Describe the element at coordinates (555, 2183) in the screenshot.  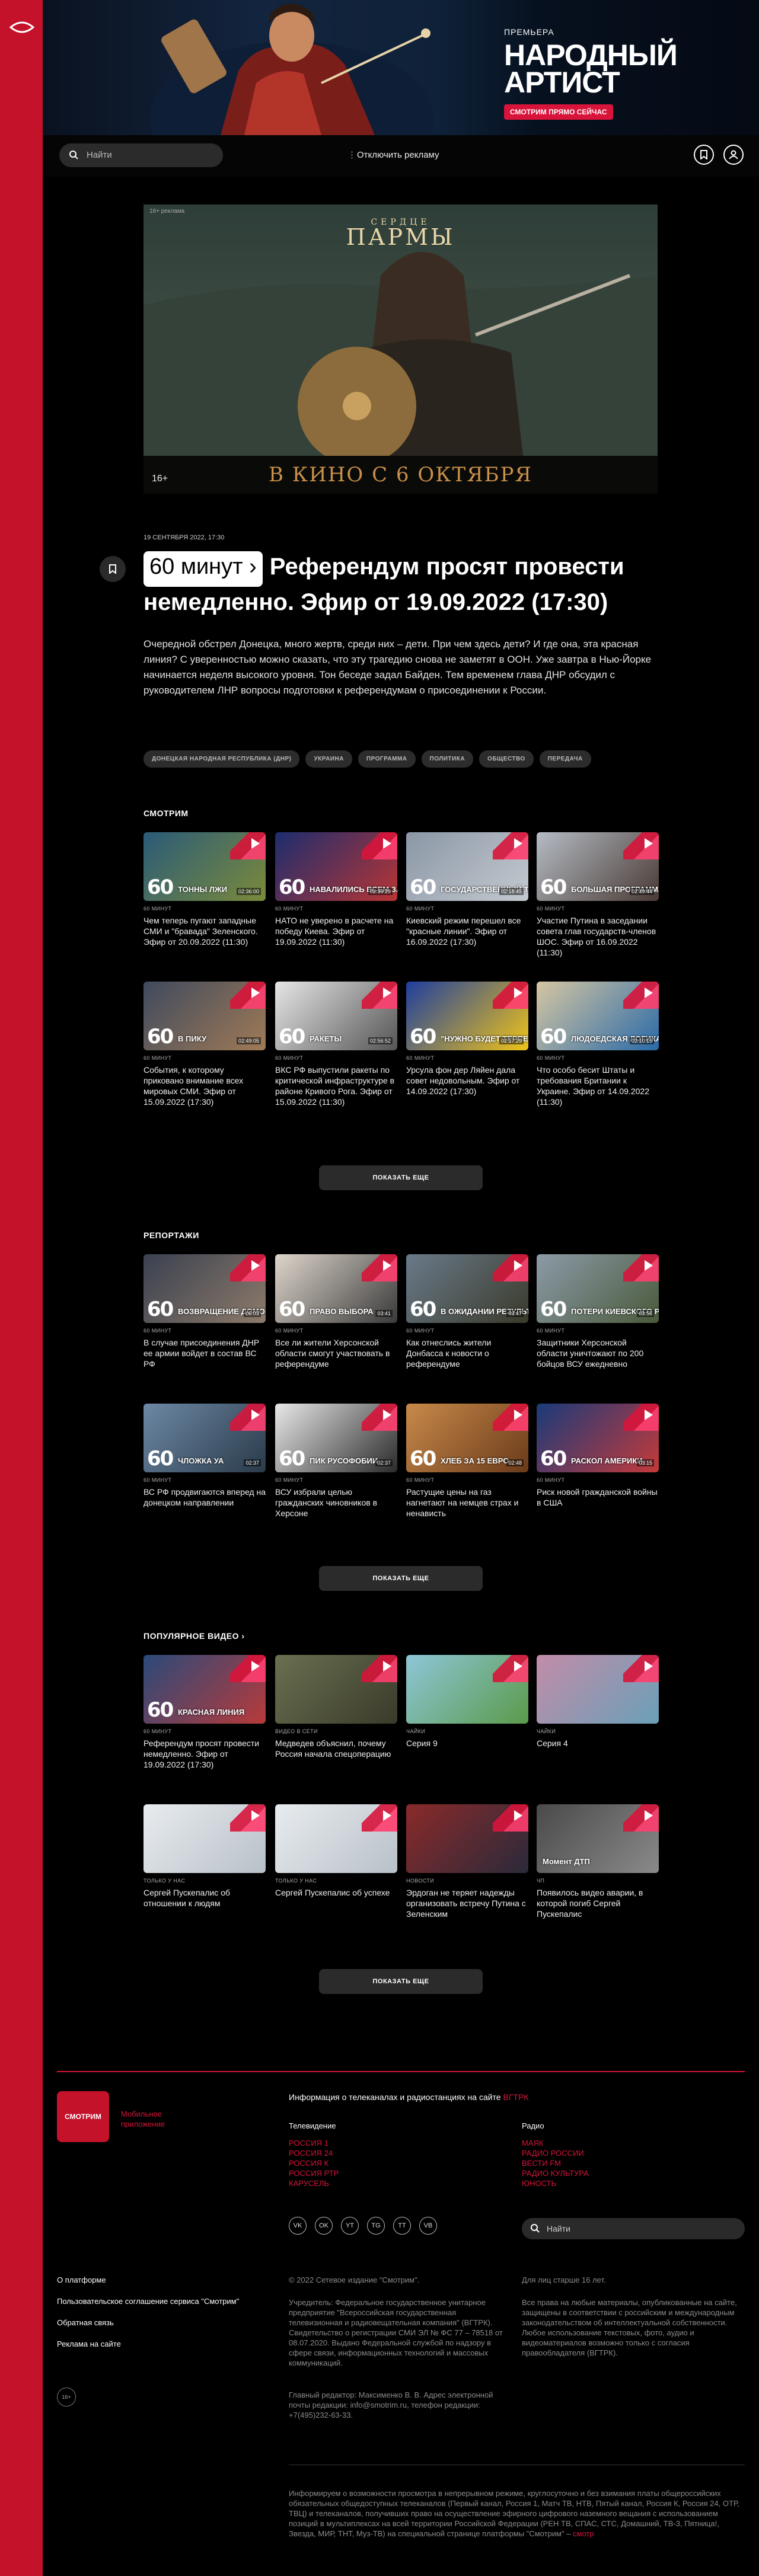
I see `radio-station-link: ЮНОСТЬ` at that location.